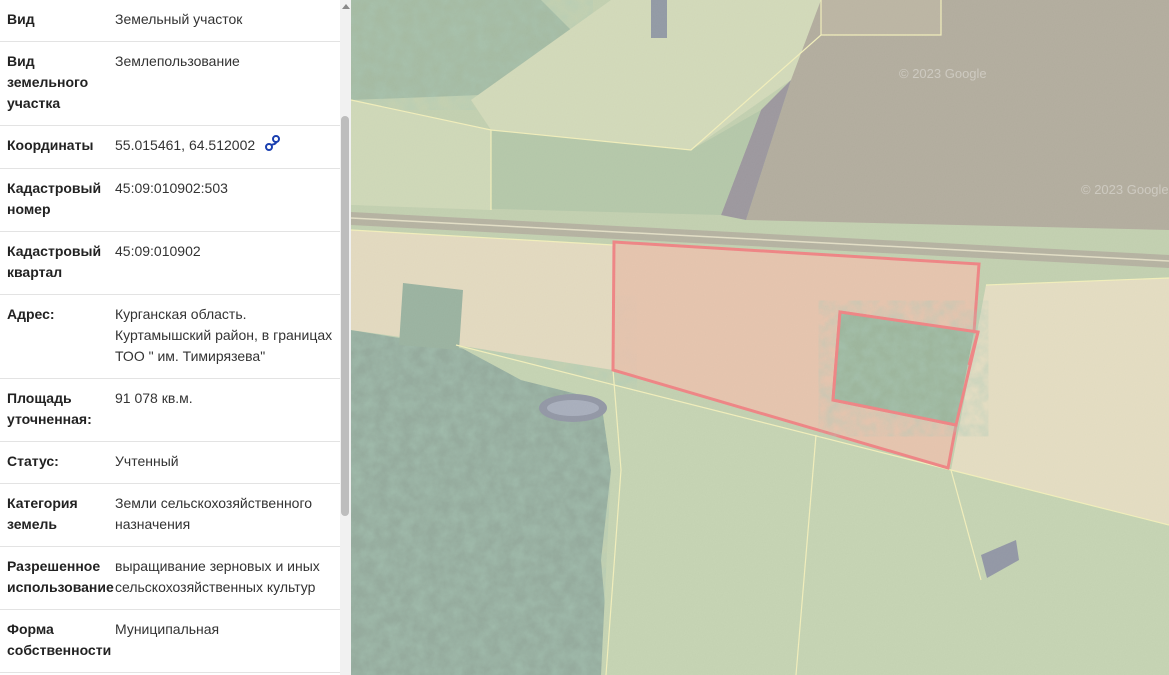 The image size is (1169, 675). Describe the element at coordinates (50, 145) in the screenshot. I see `property-label: Координаты` at that location.